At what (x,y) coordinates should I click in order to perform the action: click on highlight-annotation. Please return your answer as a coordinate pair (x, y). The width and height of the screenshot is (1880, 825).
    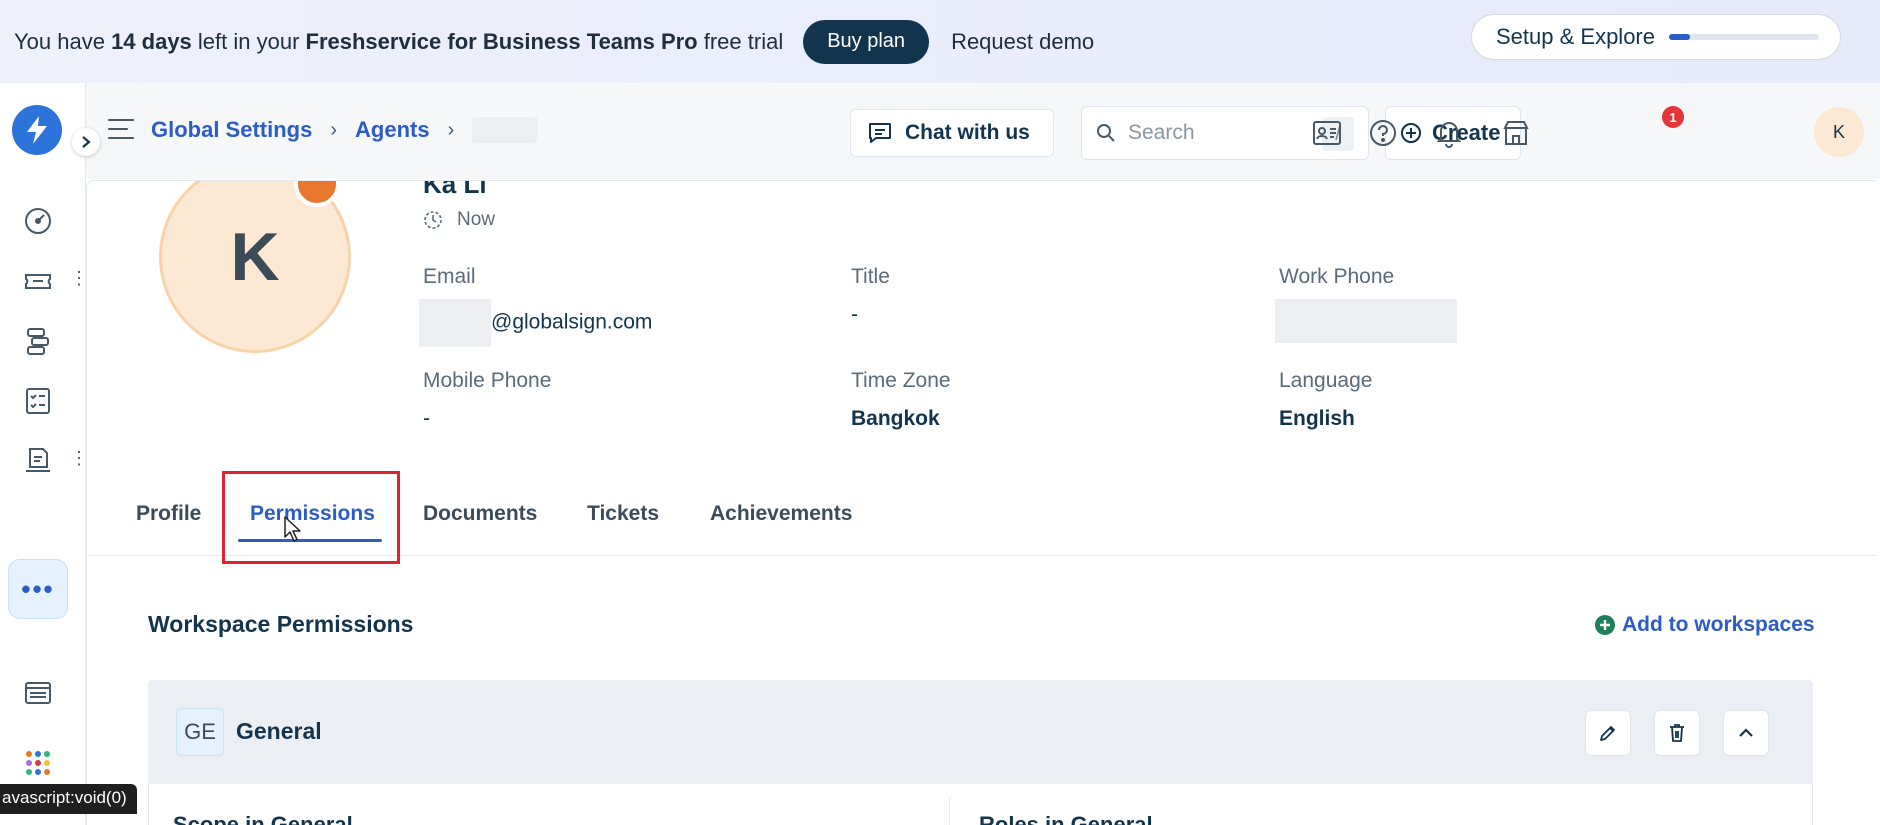
    Looking at the image, I should click on (311, 517).